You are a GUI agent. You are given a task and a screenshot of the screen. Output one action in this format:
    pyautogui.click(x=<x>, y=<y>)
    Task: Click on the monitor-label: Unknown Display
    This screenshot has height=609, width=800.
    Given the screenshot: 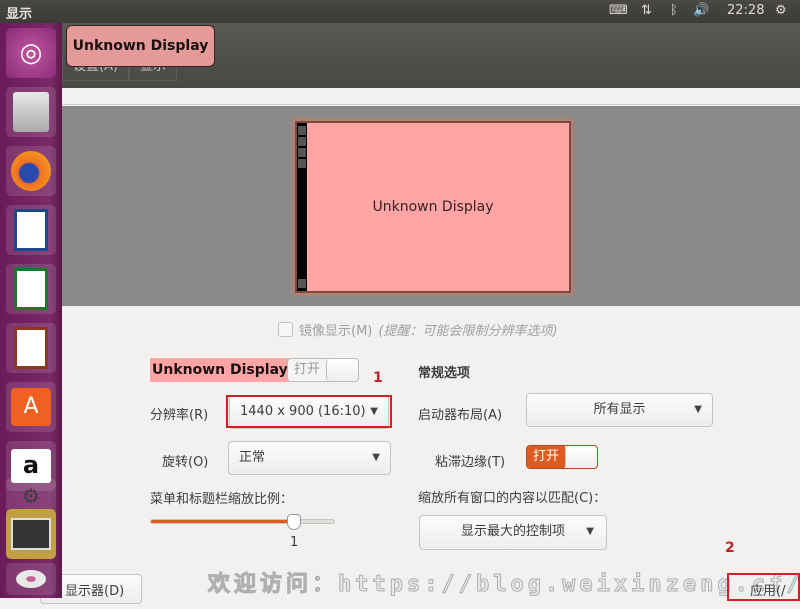 What is the action you would take?
    pyautogui.click(x=433, y=207)
    